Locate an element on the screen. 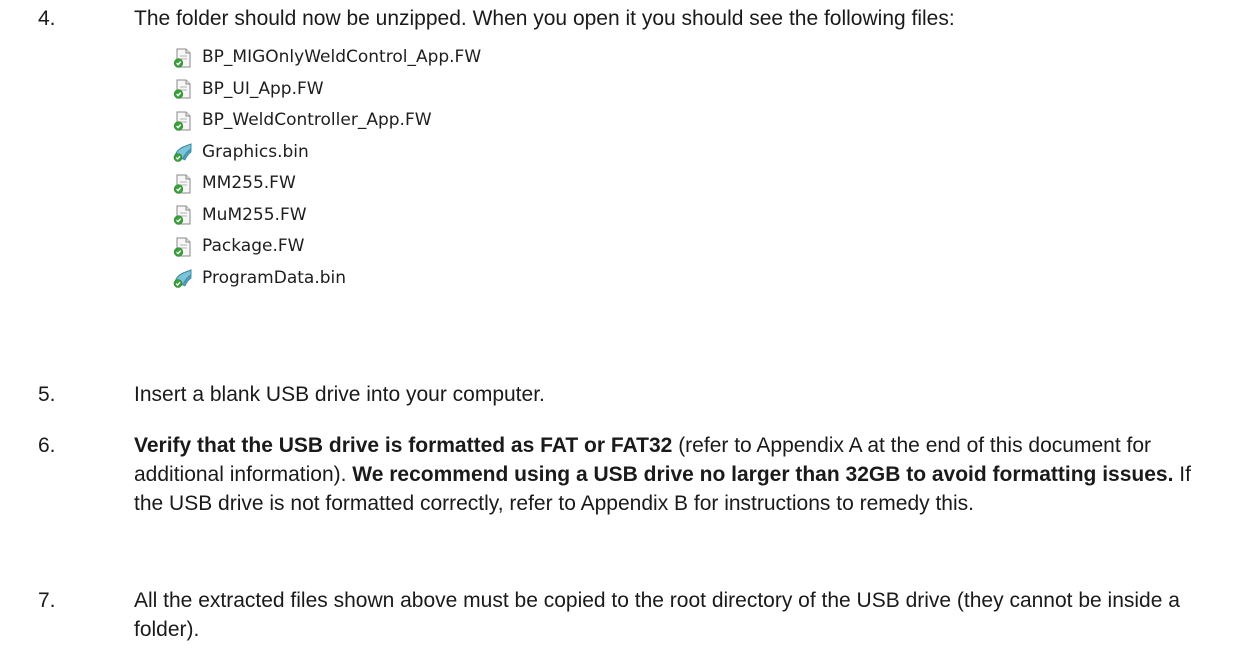  file-name: Graphics.bin is located at coordinates (255, 151).